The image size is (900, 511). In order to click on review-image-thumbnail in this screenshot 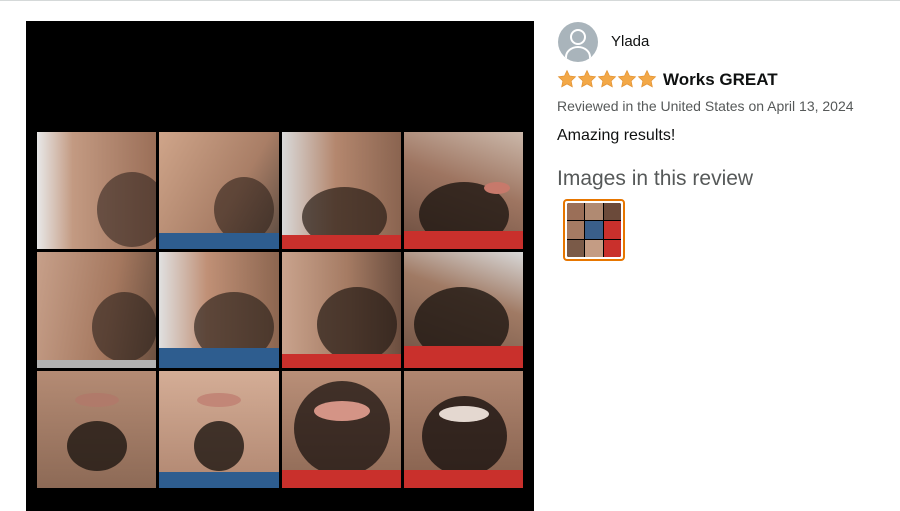, I will do `click(594, 230)`.